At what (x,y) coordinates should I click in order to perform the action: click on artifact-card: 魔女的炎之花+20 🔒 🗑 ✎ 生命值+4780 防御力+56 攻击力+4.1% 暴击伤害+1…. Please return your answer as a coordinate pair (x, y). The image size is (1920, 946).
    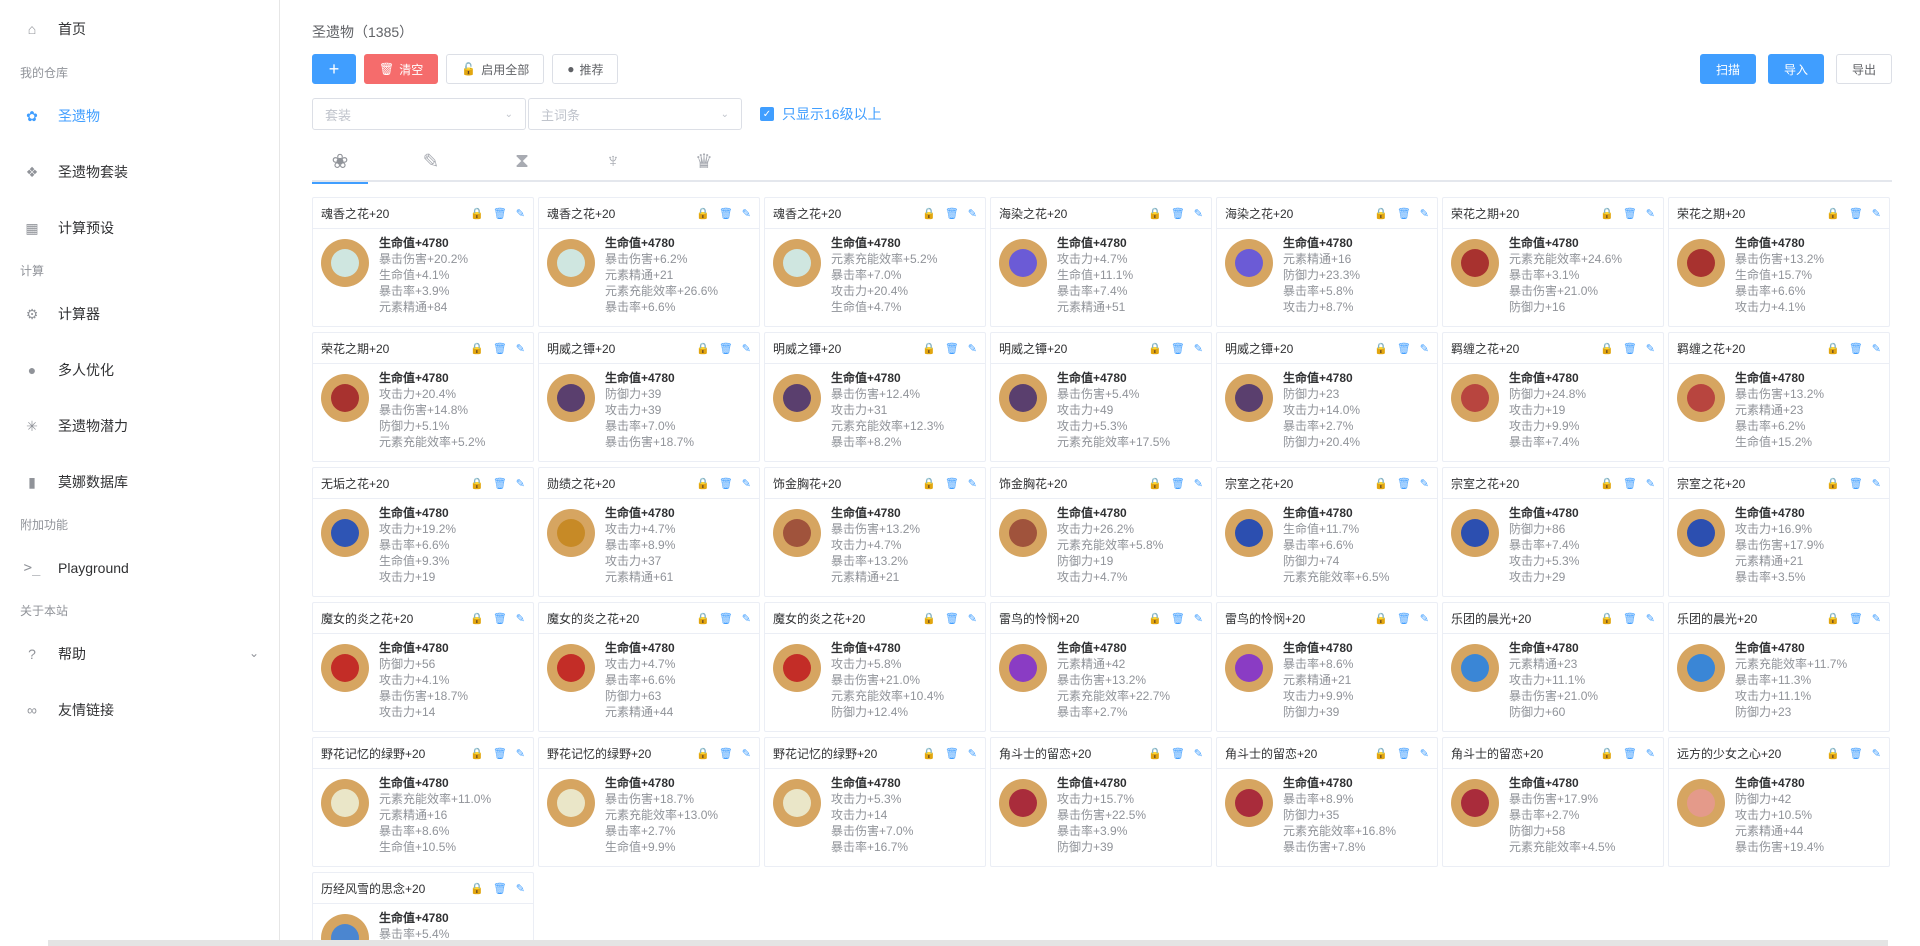
    Looking at the image, I should click on (423, 667).